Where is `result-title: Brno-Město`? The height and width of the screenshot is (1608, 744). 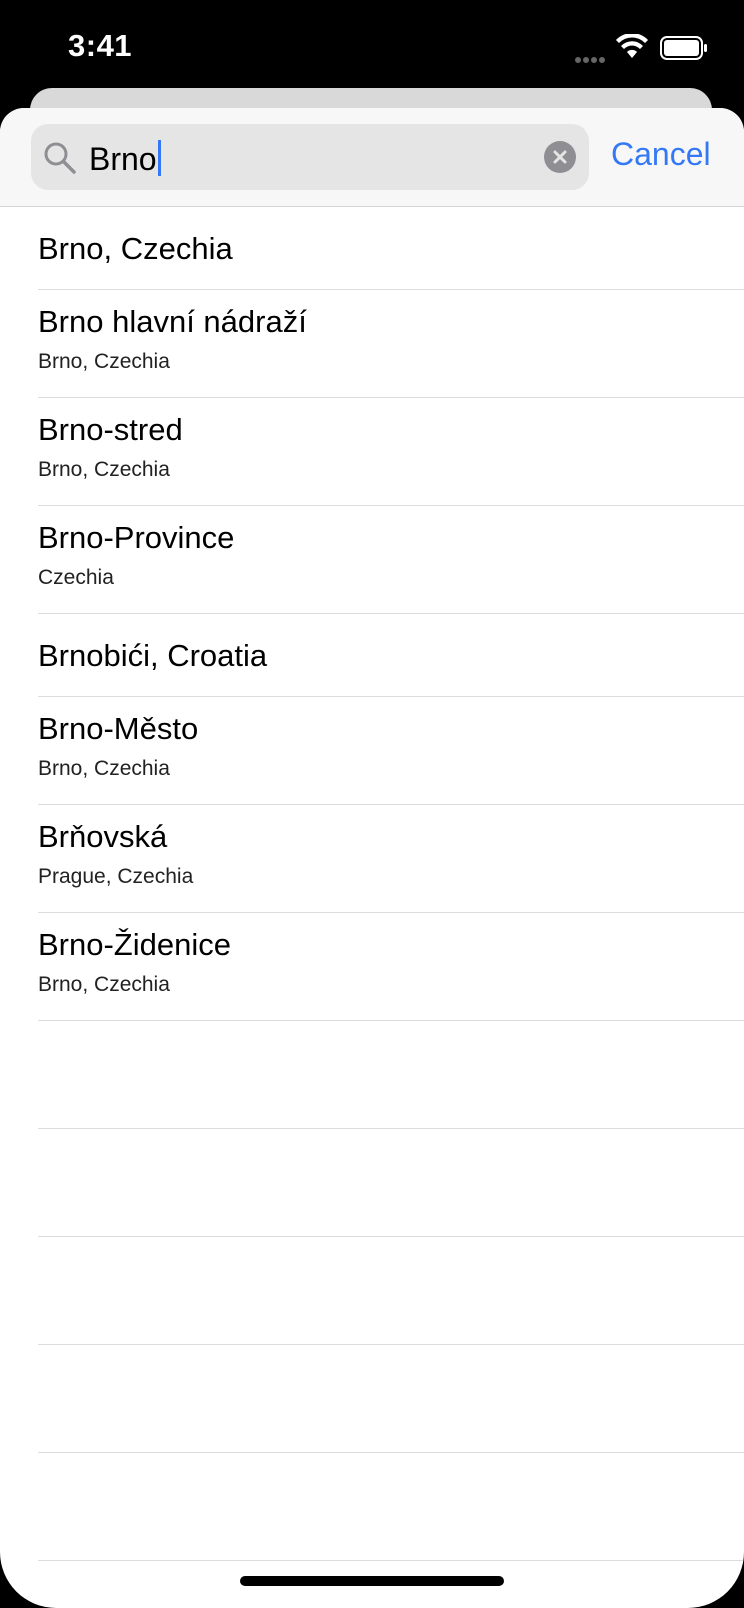
result-title: Brno-Město is located at coordinates (118, 728).